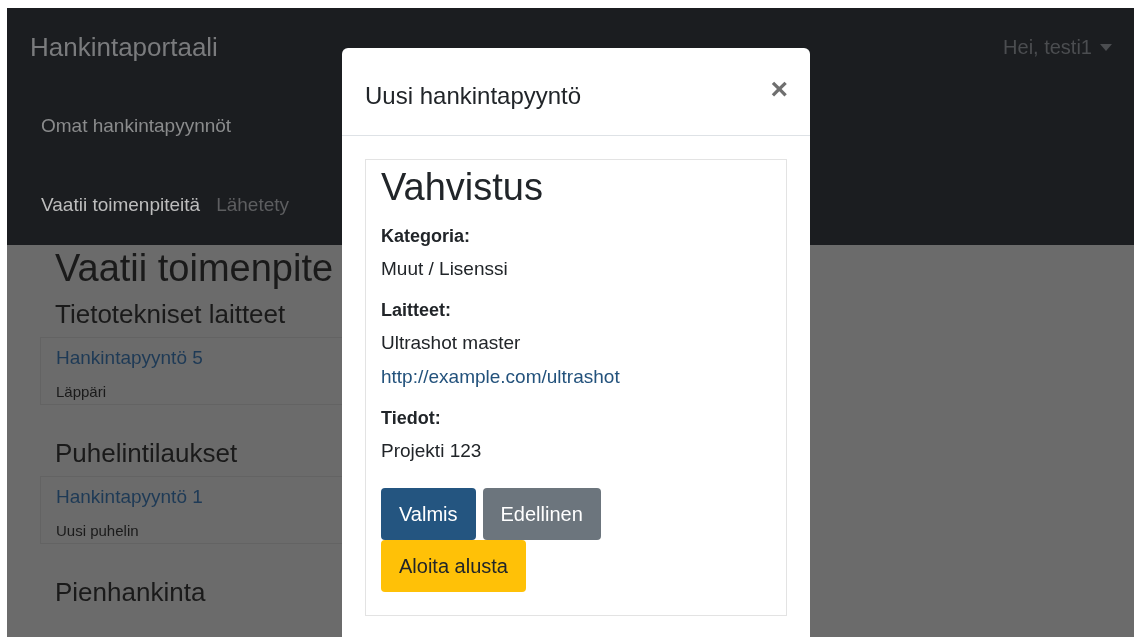 This screenshot has width=1134, height=637. I want to click on request-description: Läppäri, so click(82, 391).